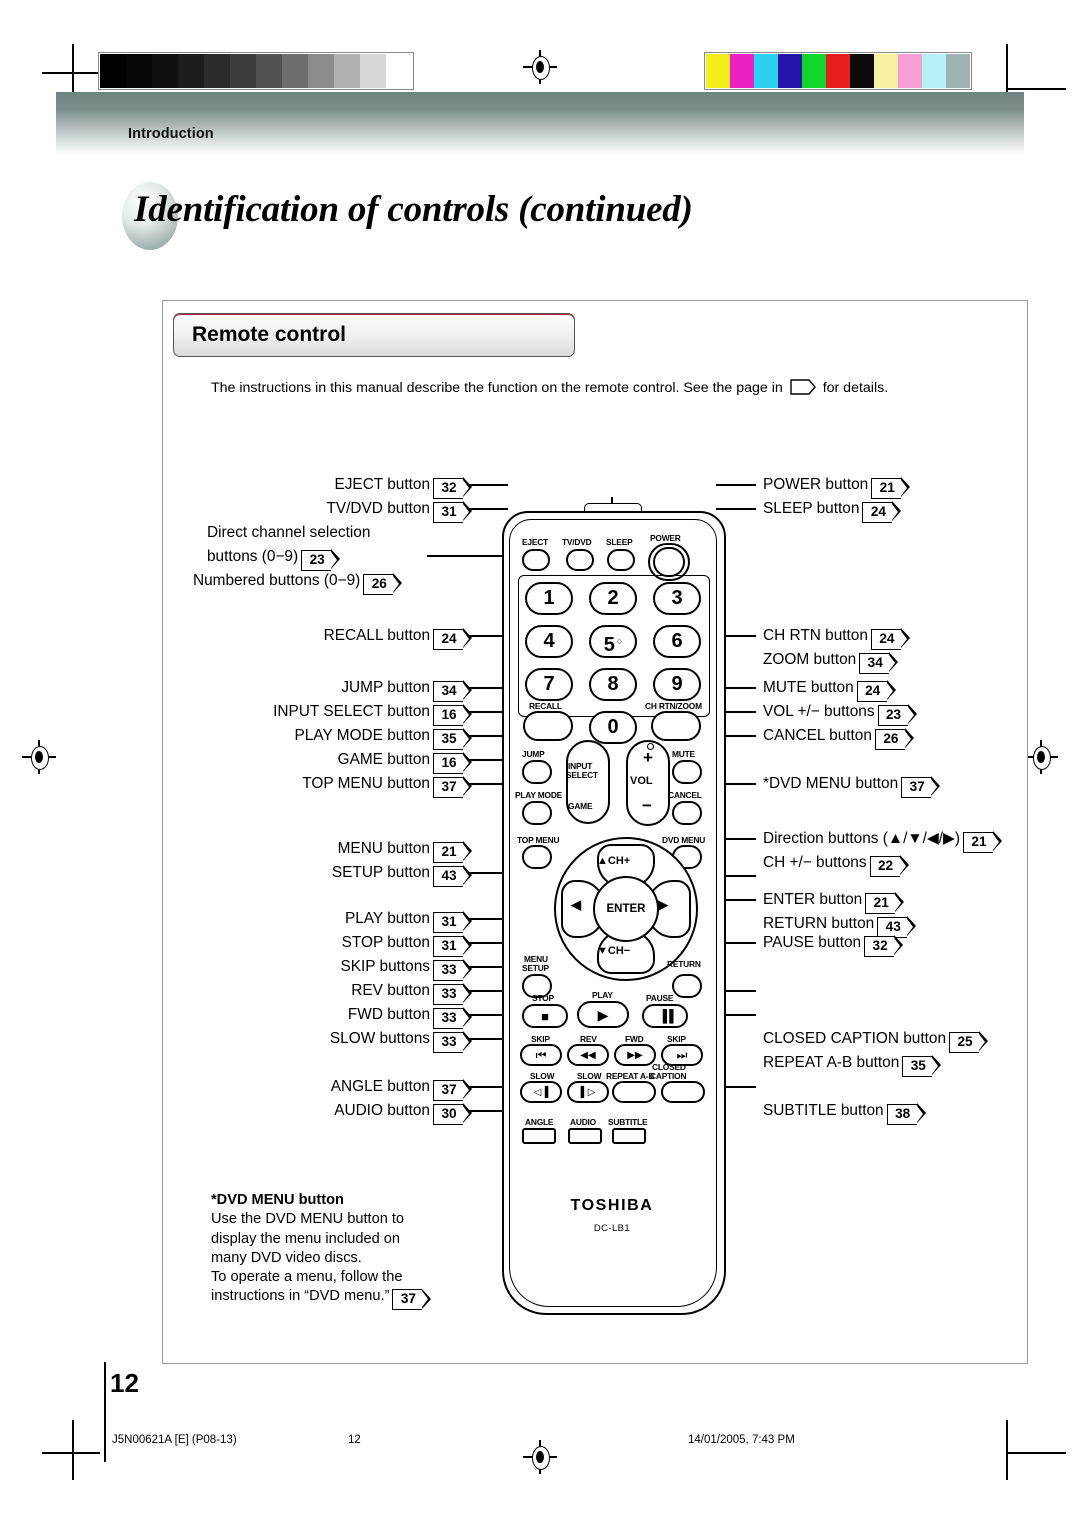 This screenshot has height=1528, width=1080. Describe the element at coordinates (452, 691) in the screenshot. I see `page-ref-badge: 34` at that location.